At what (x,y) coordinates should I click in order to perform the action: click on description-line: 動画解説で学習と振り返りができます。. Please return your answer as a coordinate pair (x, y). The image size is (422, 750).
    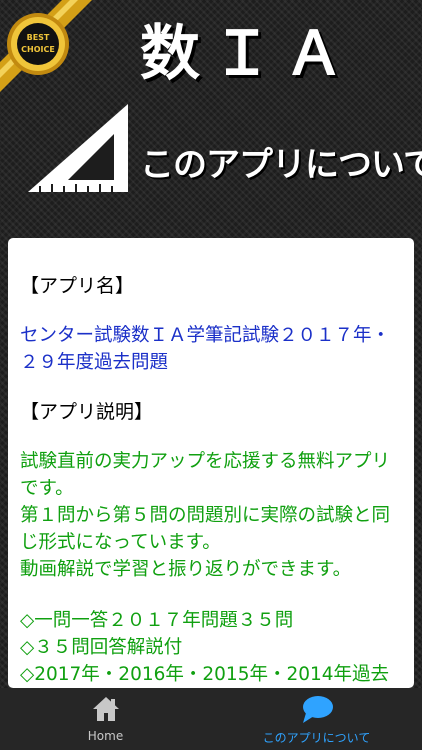
    Looking at the image, I should click on (186, 569).